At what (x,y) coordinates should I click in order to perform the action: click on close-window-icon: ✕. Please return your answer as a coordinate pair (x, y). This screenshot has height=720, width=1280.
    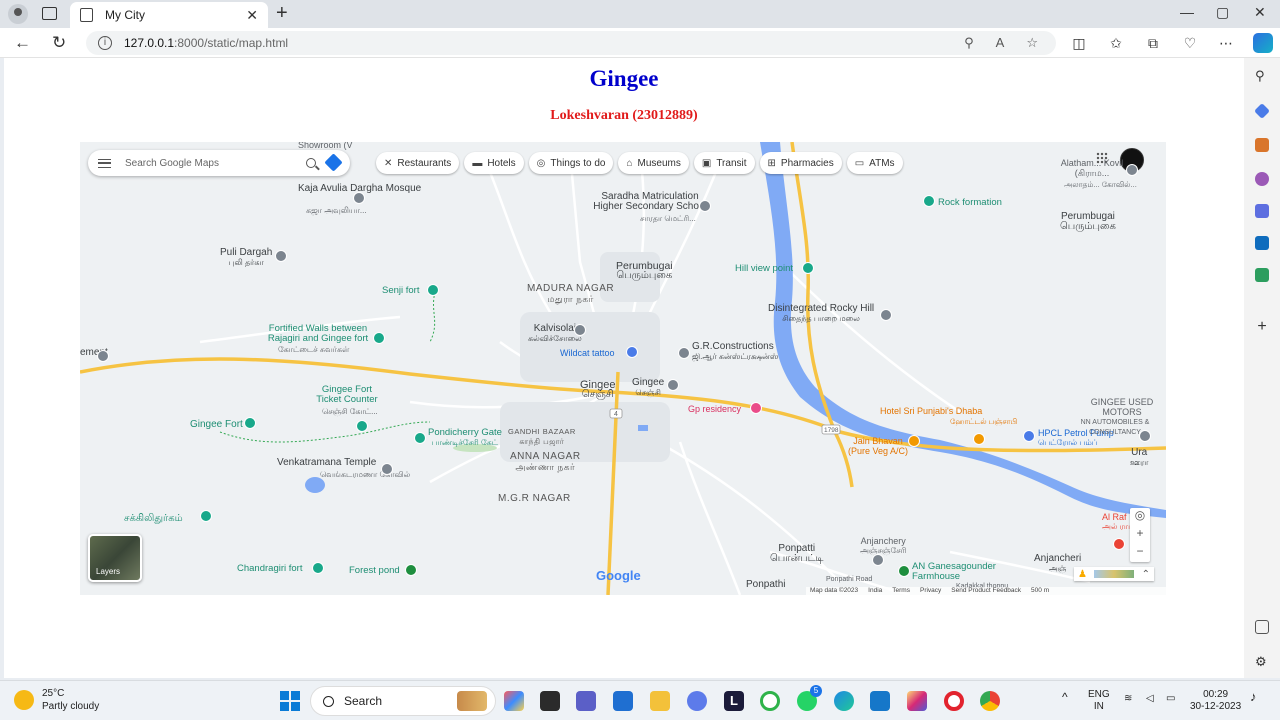
    Looking at the image, I should click on (1260, 12).